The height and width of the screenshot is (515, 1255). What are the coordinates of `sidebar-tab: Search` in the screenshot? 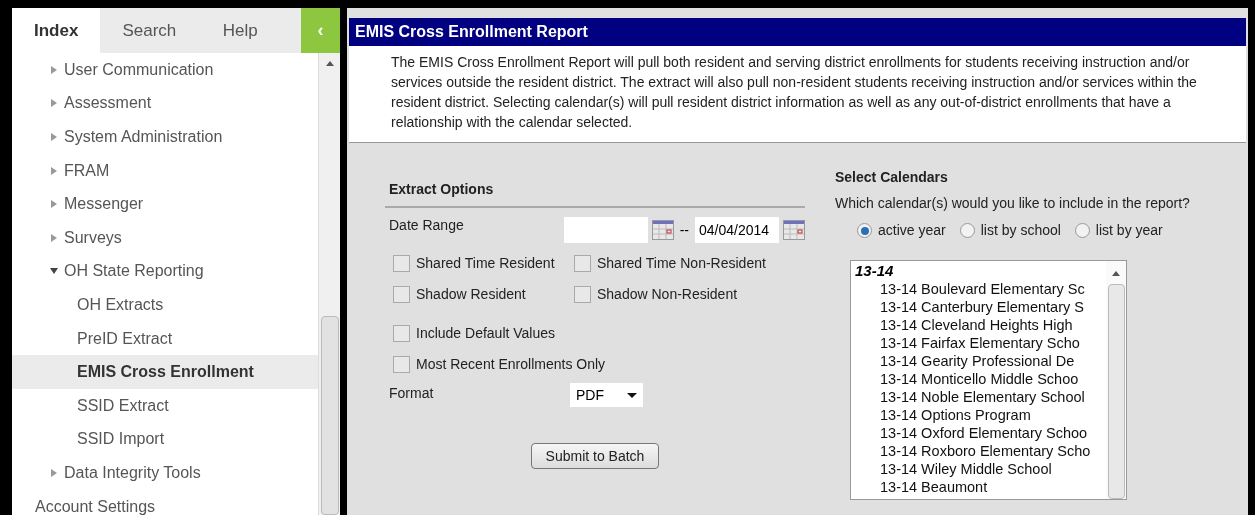 It's located at (150, 30).